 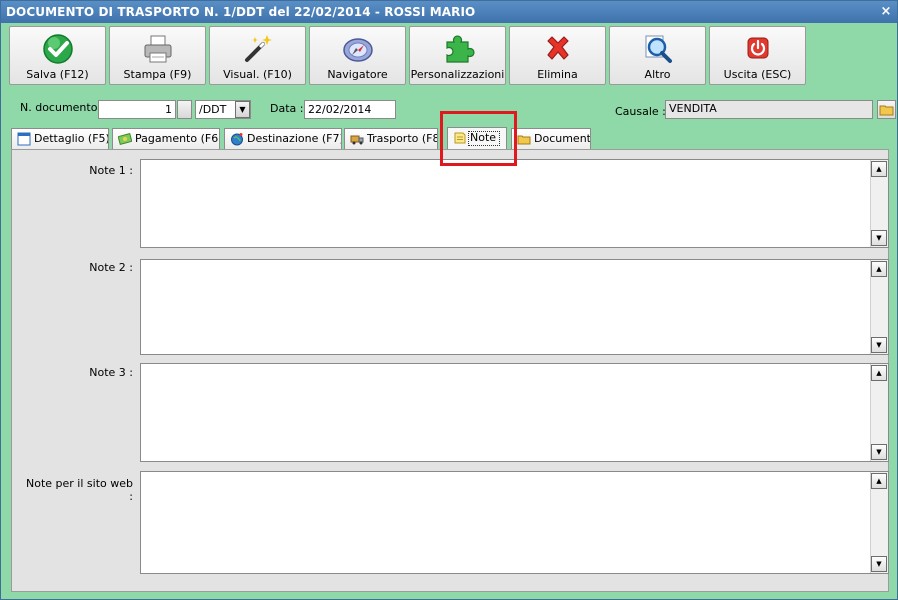 I want to click on note3-label: Note 3 :, so click(x=111, y=372).